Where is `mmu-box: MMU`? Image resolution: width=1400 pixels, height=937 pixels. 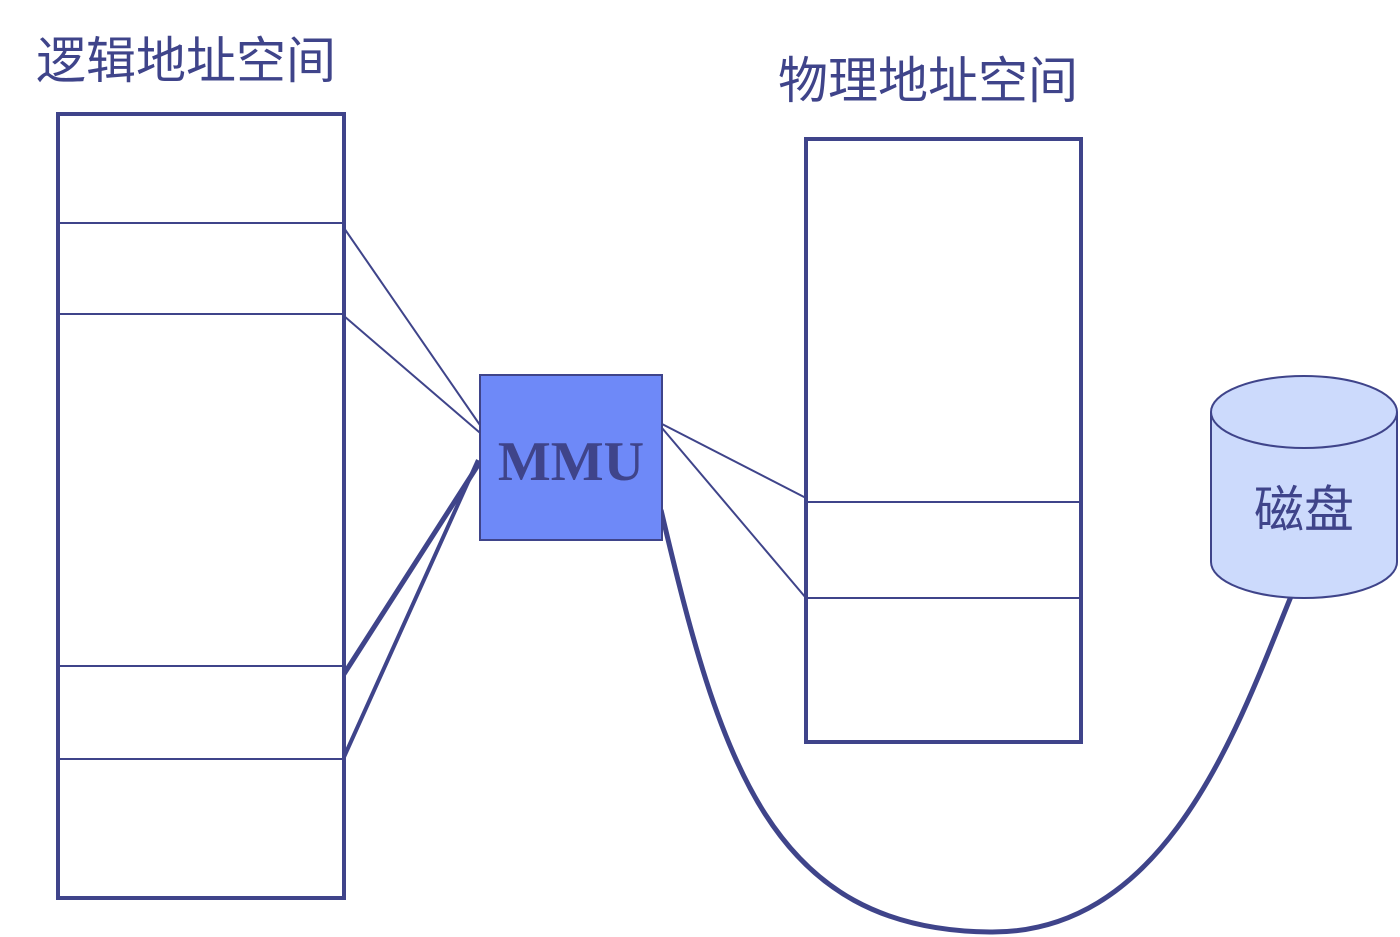
mmu-box: MMU is located at coordinates (571, 457).